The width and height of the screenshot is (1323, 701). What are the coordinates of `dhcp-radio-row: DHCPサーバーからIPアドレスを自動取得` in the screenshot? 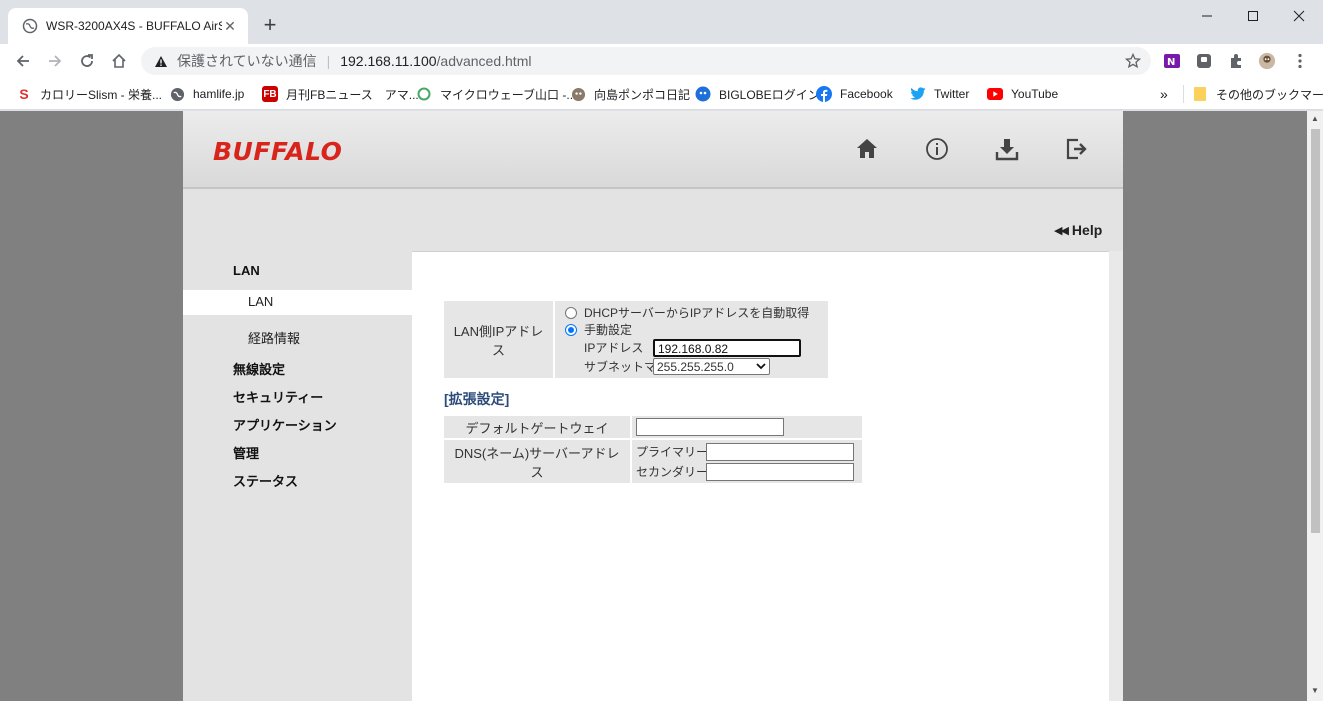 It's located at (692, 312).